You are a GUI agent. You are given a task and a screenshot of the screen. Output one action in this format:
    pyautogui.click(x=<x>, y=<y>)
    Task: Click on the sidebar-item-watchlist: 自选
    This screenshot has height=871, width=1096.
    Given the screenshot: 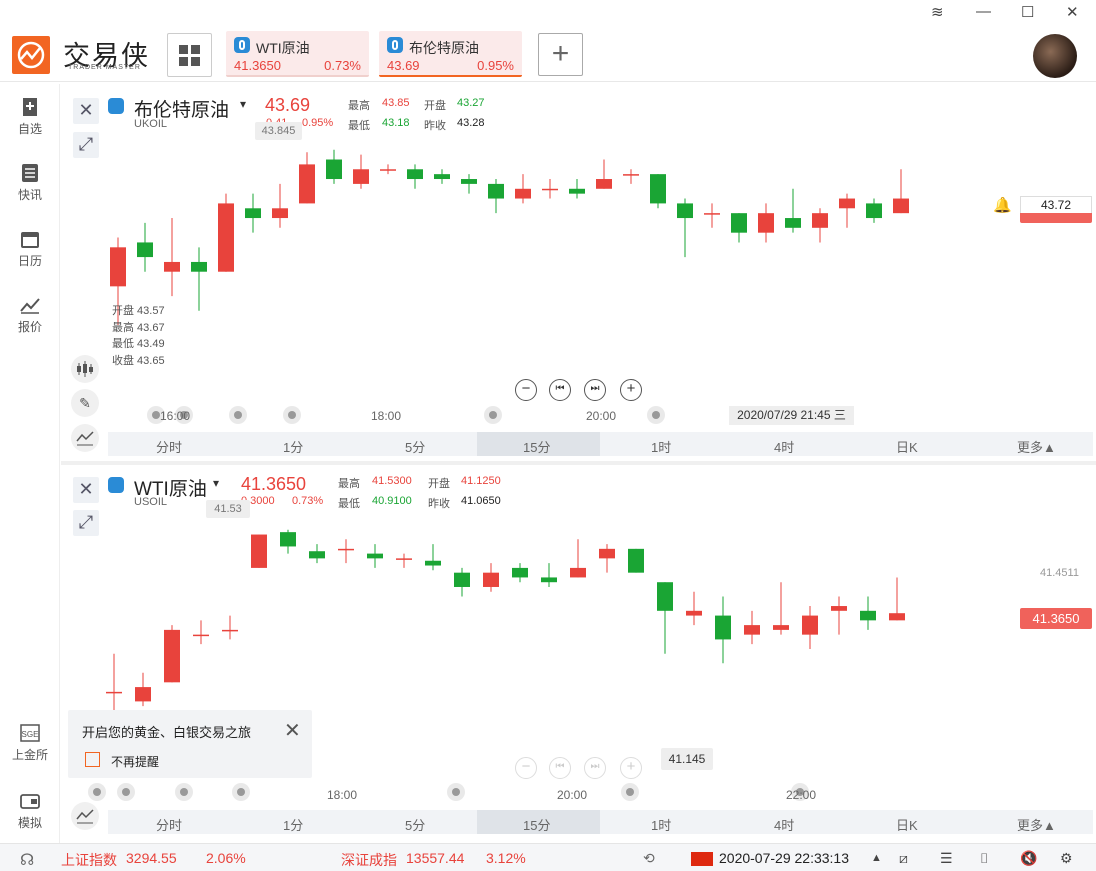 What is the action you would take?
    pyautogui.click(x=30, y=117)
    